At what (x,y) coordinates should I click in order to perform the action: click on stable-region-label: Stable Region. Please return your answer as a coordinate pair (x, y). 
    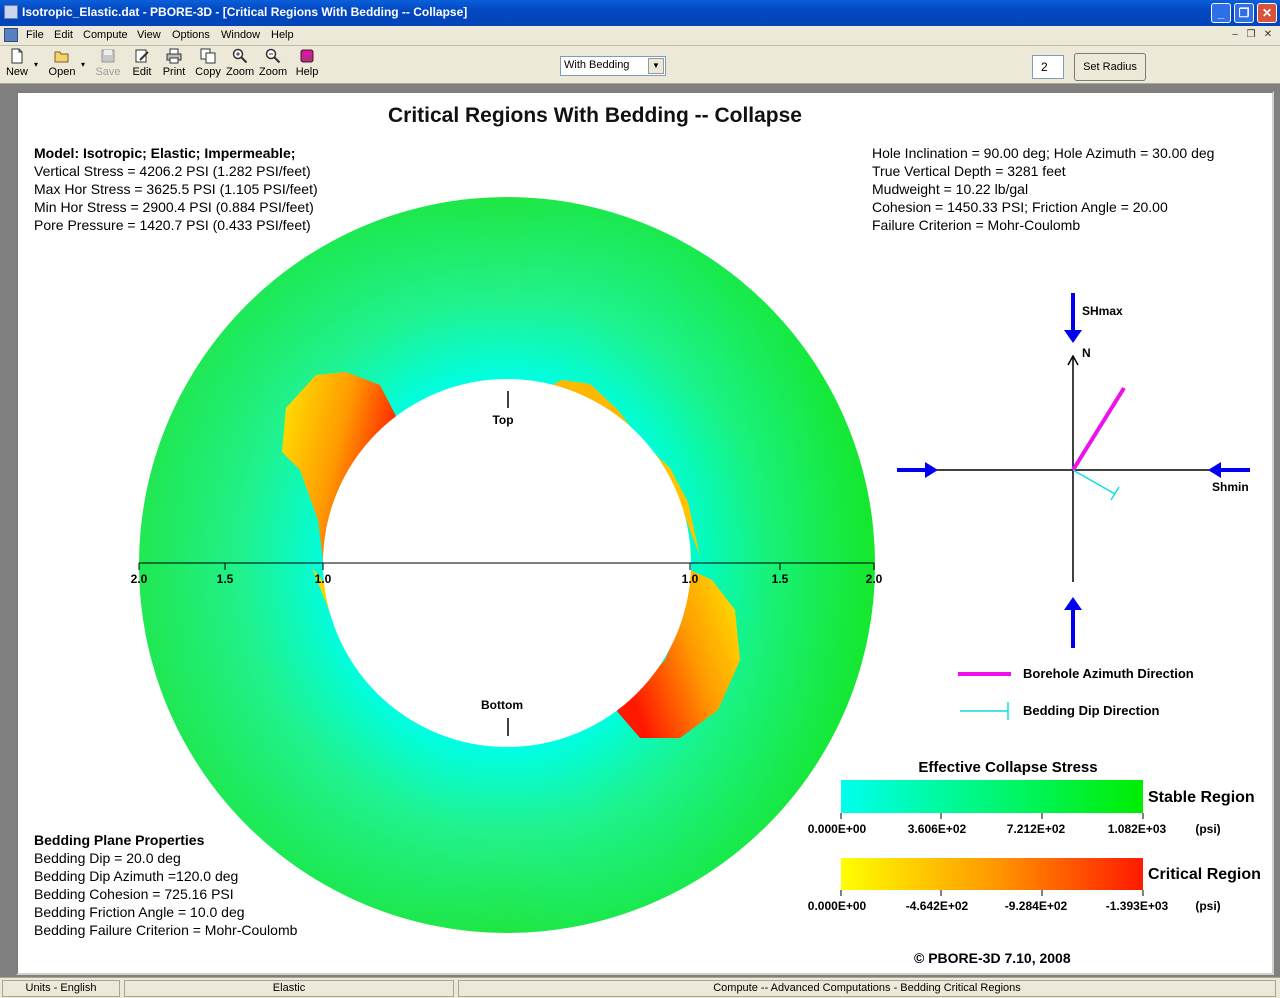
    Looking at the image, I should click on (1201, 797).